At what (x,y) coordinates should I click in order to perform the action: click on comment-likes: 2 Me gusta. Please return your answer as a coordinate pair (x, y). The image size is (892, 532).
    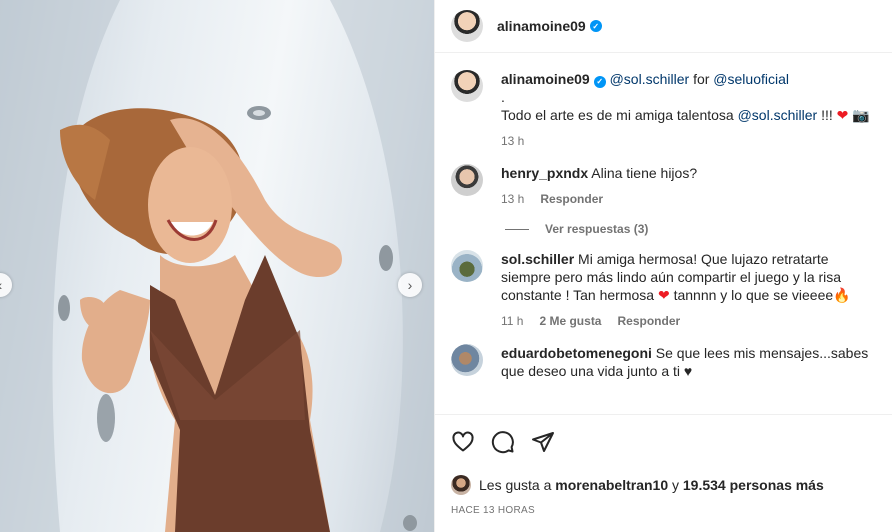
    Looking at the image, I should click on (570, 321).